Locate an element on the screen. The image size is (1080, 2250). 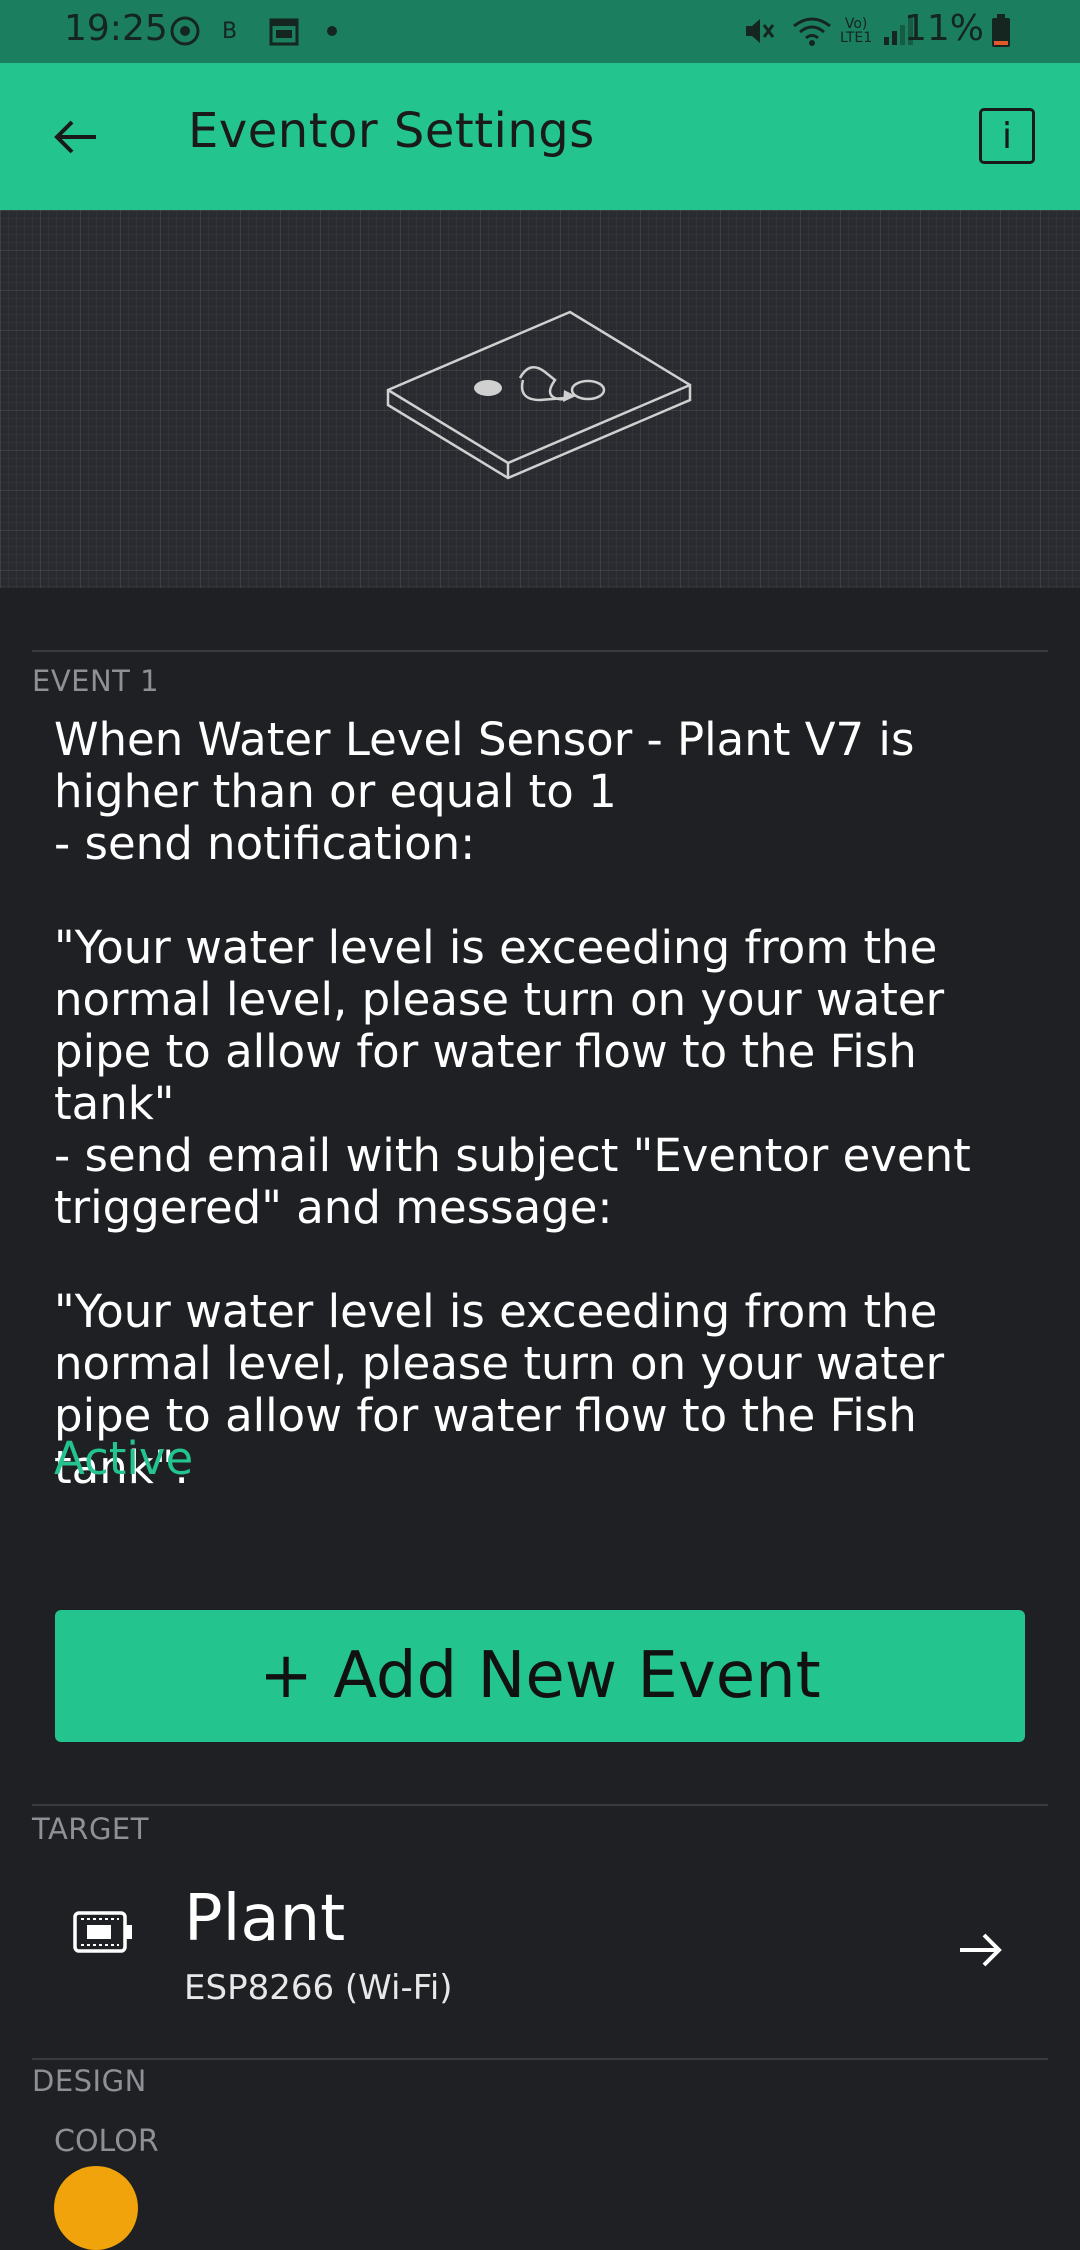
app-bar: Eventor Settings i is located at coordinates (540, 136).